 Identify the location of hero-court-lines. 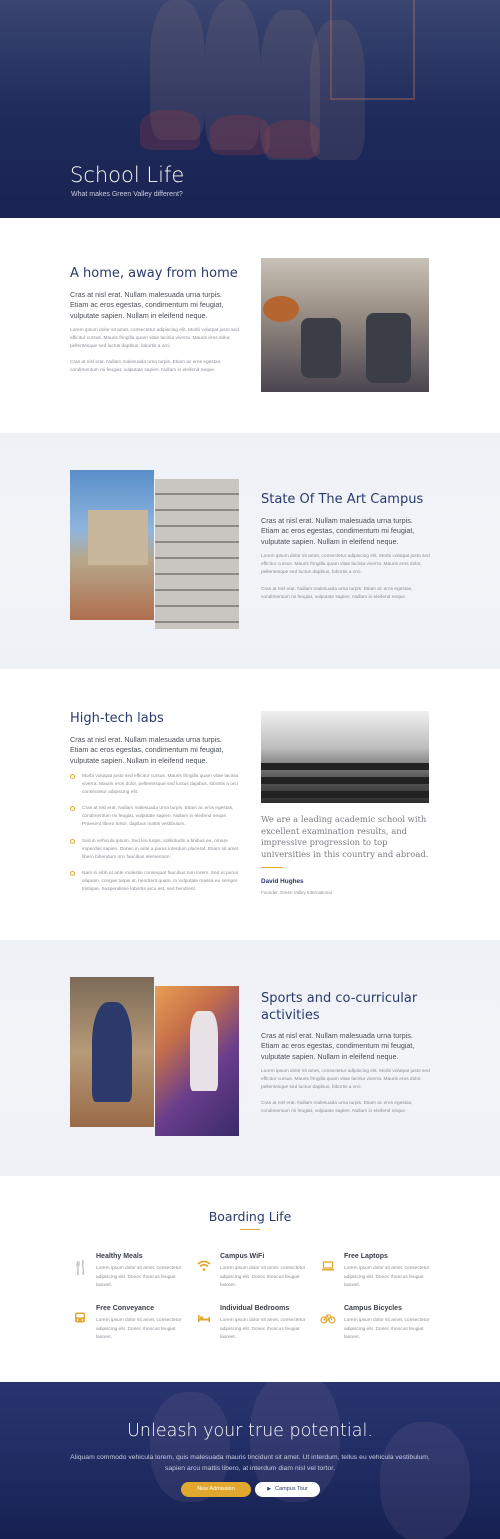
(372, 50).